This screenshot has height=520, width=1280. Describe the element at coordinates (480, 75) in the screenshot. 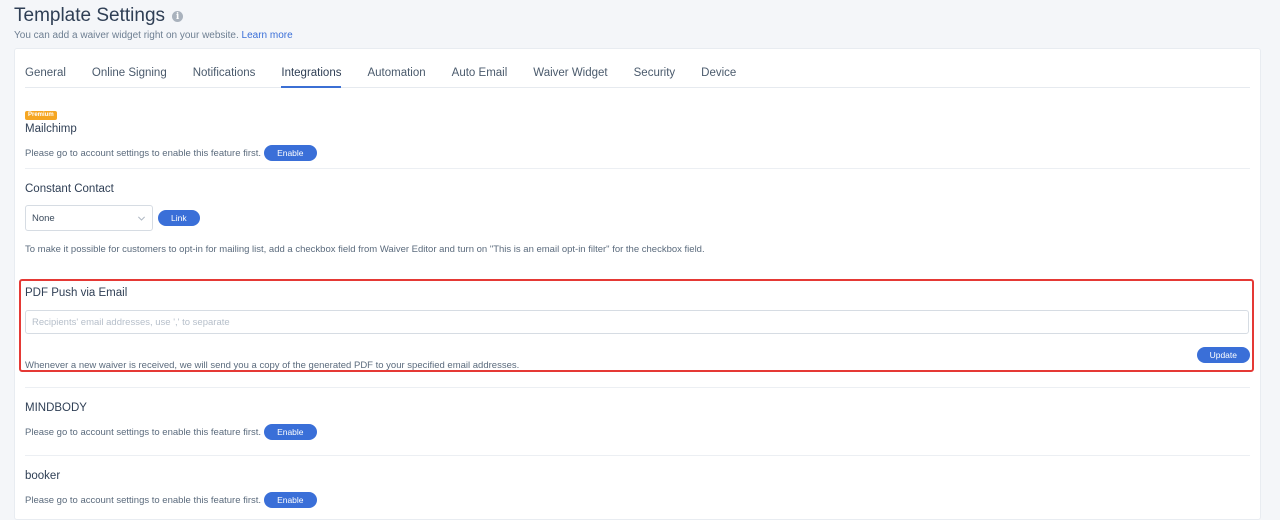

I see `tab-auto-email: Auto Email` at that location.